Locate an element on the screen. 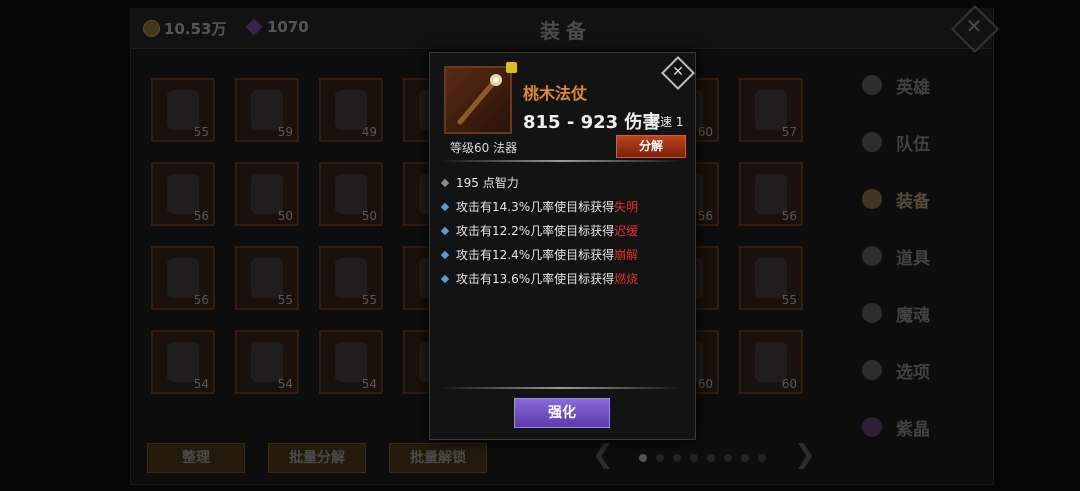  attack-speed: 攻速 1 is located at coordinates (666, 122).